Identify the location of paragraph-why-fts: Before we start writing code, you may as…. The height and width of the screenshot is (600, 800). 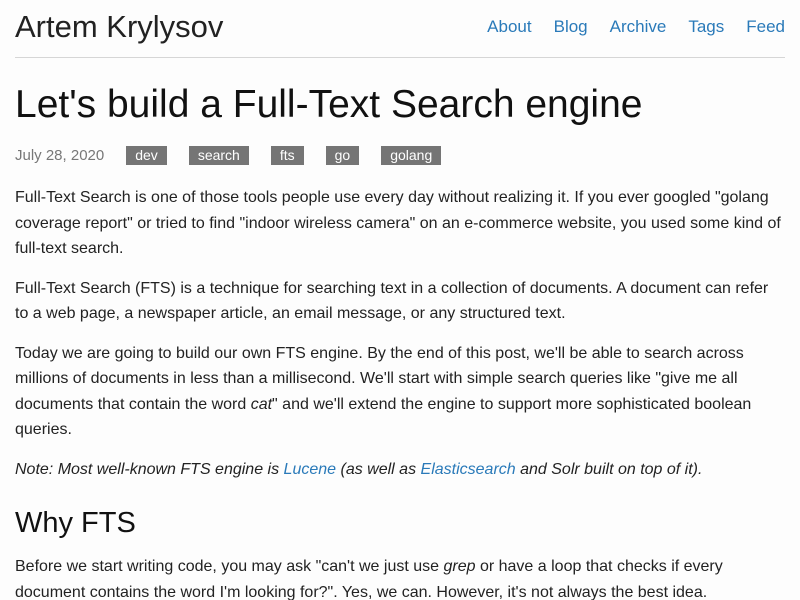
(400, 577).